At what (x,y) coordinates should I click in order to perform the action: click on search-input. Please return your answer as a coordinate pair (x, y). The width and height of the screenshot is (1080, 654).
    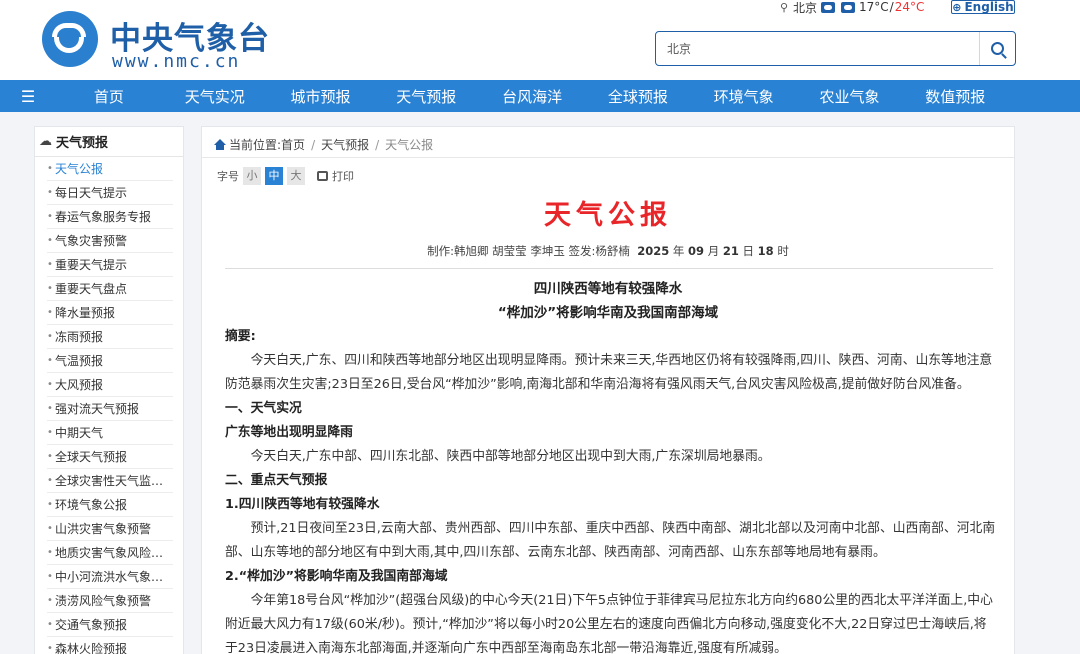
    Looking at the image, I should click on (817, 48).